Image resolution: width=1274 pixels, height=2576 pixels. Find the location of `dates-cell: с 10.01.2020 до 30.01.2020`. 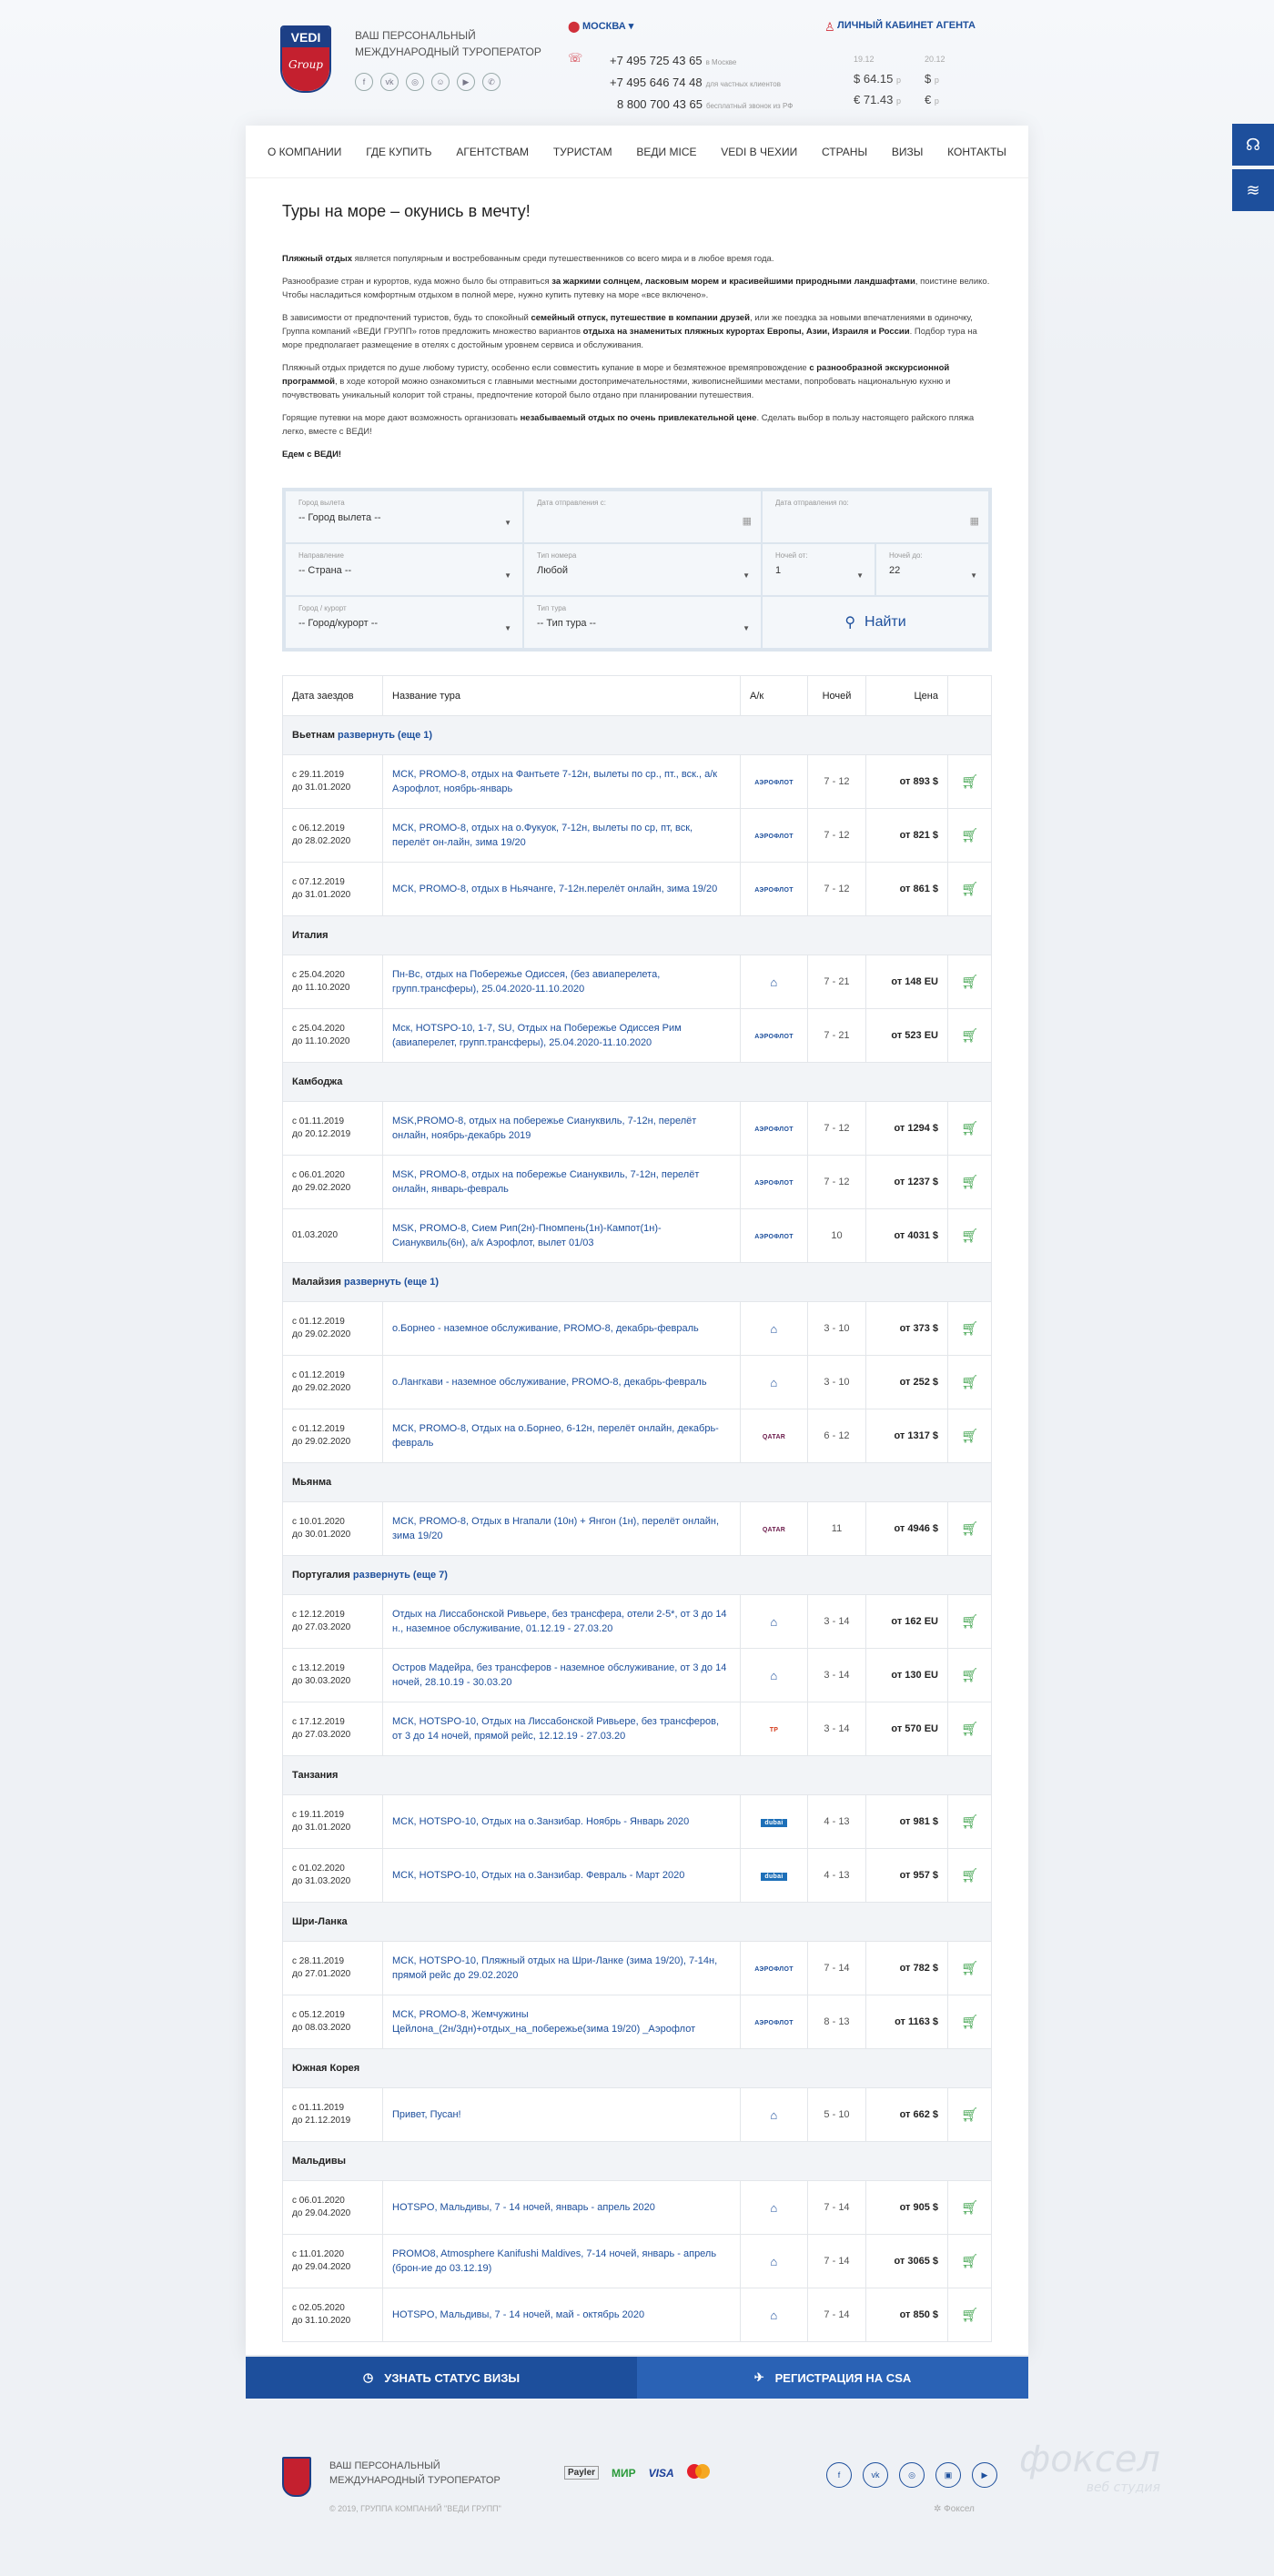

dates-cell: с 10.01.2020 до 30.01.2020 is located at coordinates (333, 1528).